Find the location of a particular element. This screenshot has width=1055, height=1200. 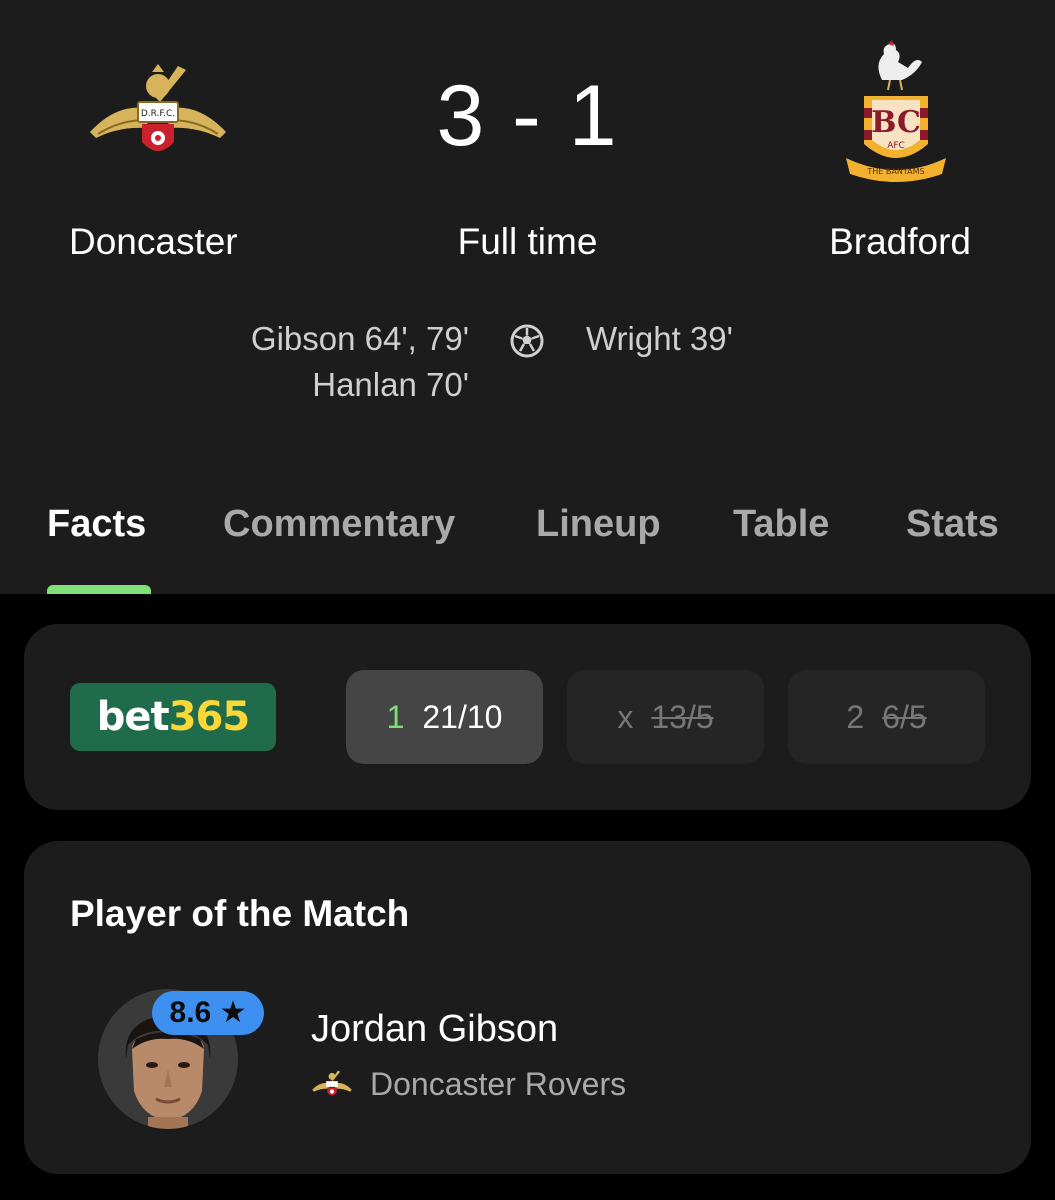

svg-text: AFC is located at coordinates (896, 146).